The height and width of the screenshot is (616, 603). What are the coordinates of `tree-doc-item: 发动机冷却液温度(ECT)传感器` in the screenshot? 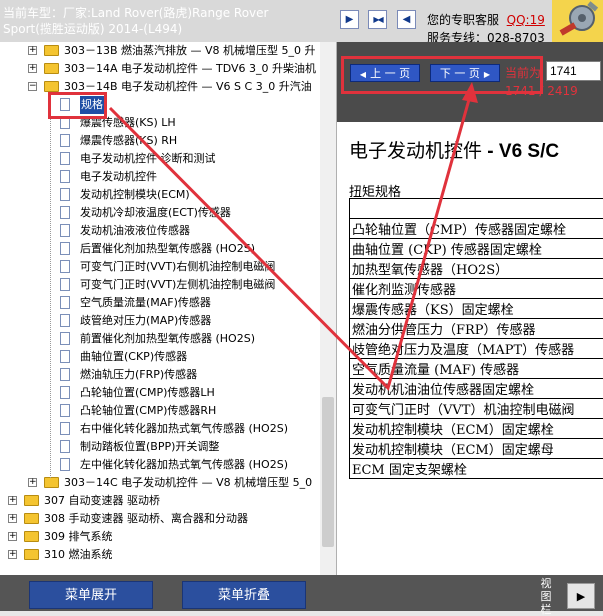 It's located at (160, 213).